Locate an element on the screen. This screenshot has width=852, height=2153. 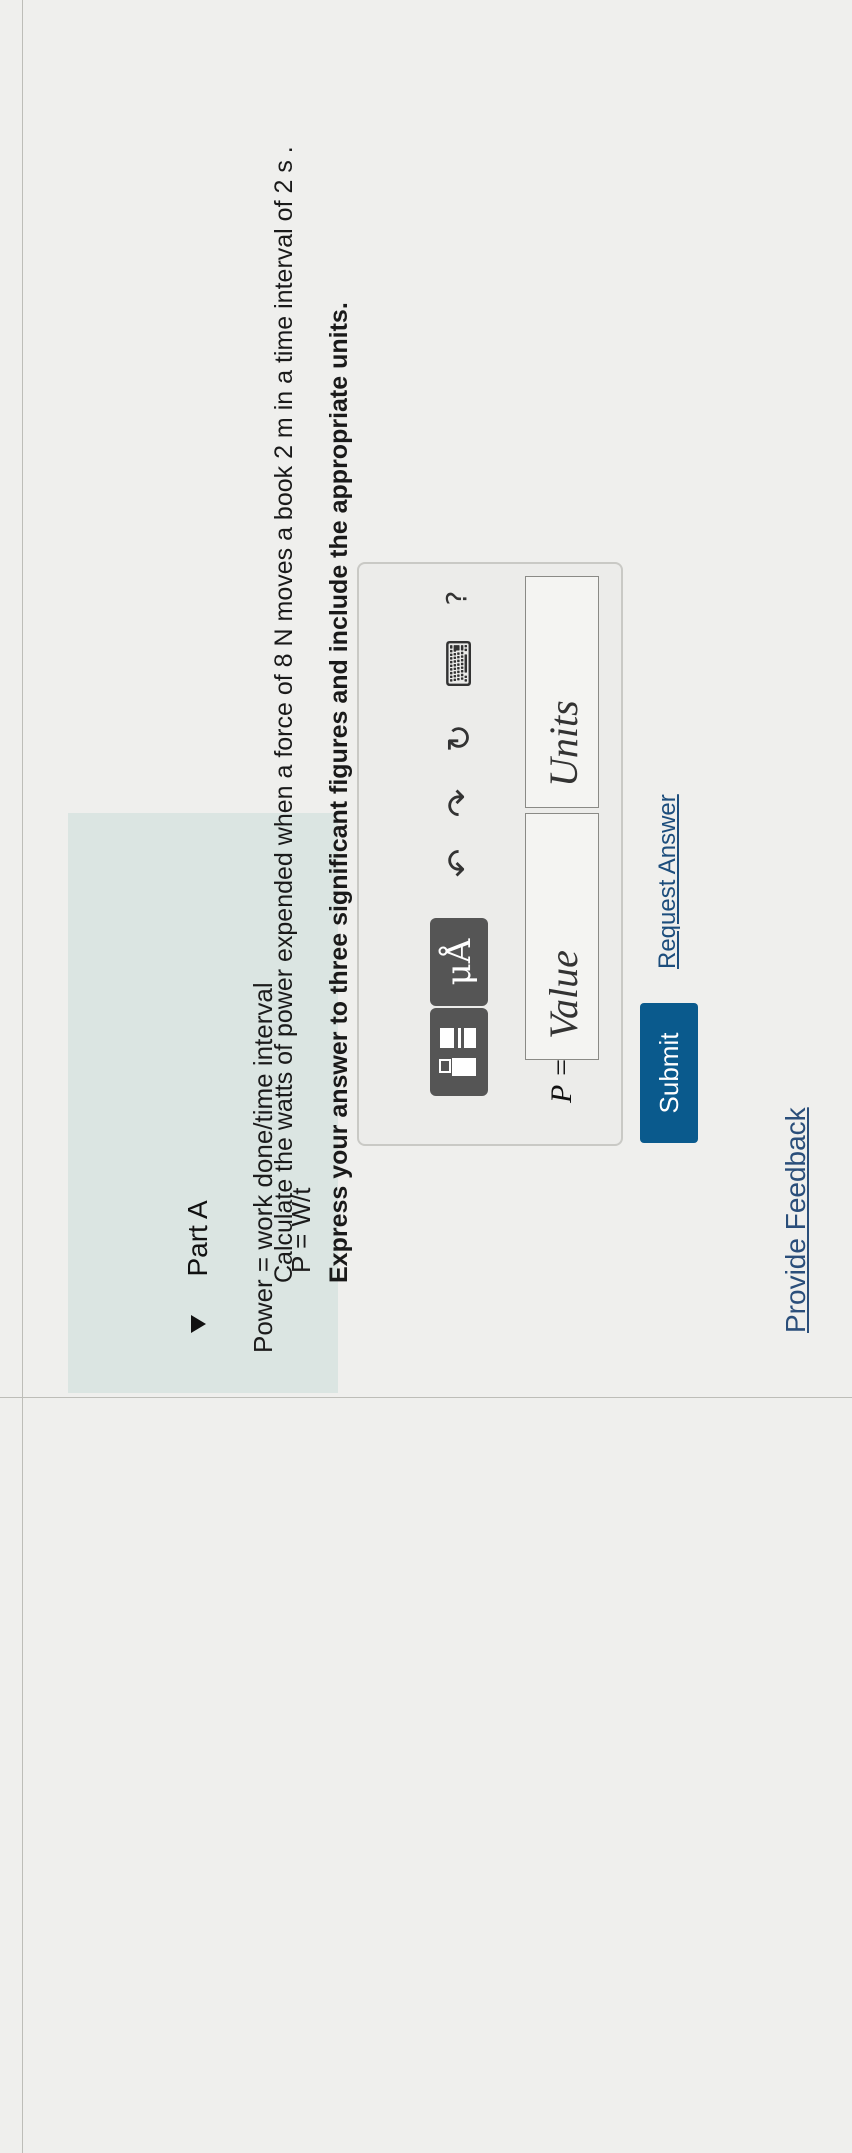
value-placeholder: Value is located at coordinates (563, 994).